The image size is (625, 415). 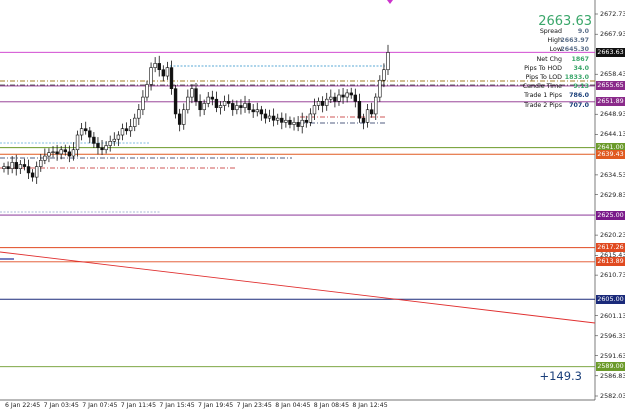 What do you see at coordinates (610, 248) in the screenshot?
I see `price-level-badge: 2617.26` at bounding box center [610, 248].